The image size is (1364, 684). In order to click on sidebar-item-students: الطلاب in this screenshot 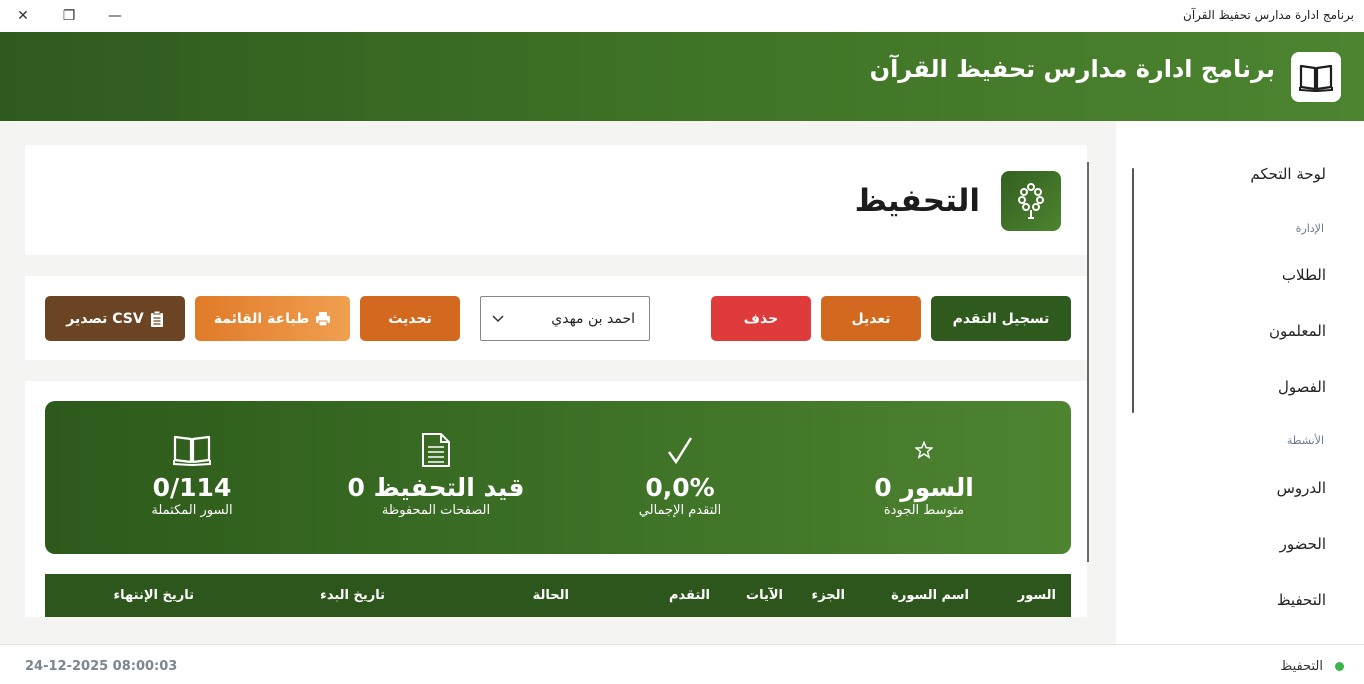, I will do `click(1304, 275)`.